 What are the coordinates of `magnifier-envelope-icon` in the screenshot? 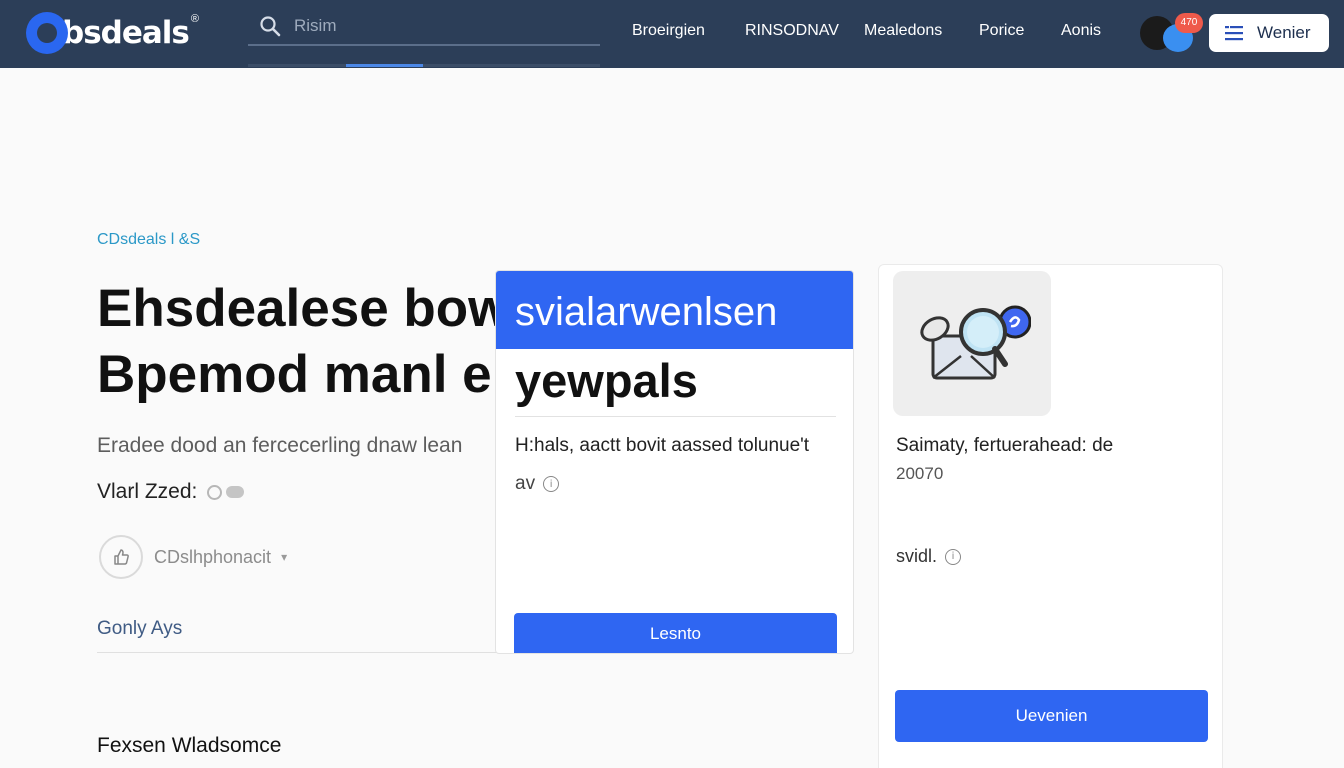 It's located at (975, 342).